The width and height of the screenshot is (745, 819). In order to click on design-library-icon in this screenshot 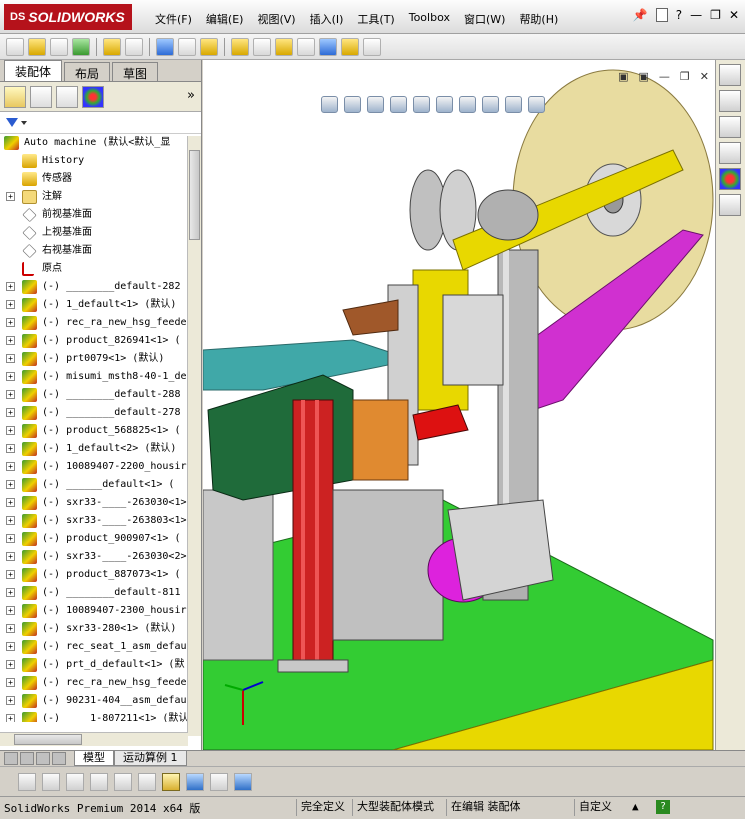, I will do `click(730, 101)`.